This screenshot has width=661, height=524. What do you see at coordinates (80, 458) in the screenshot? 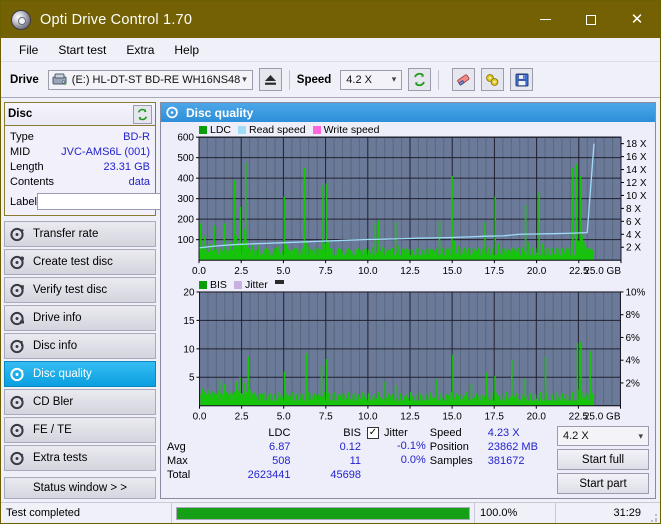
I see `sidebar-item-extra-tests: Extra tests` at bounding box center [80, 458].